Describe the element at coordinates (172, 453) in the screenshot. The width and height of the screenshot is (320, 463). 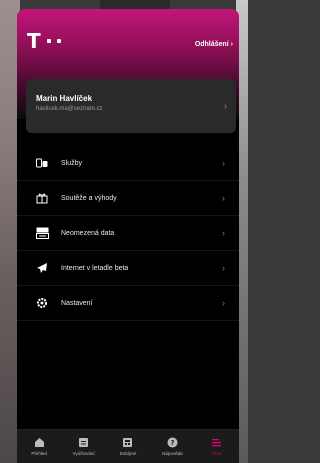
I see `nav-label: Nápověda` at that location.